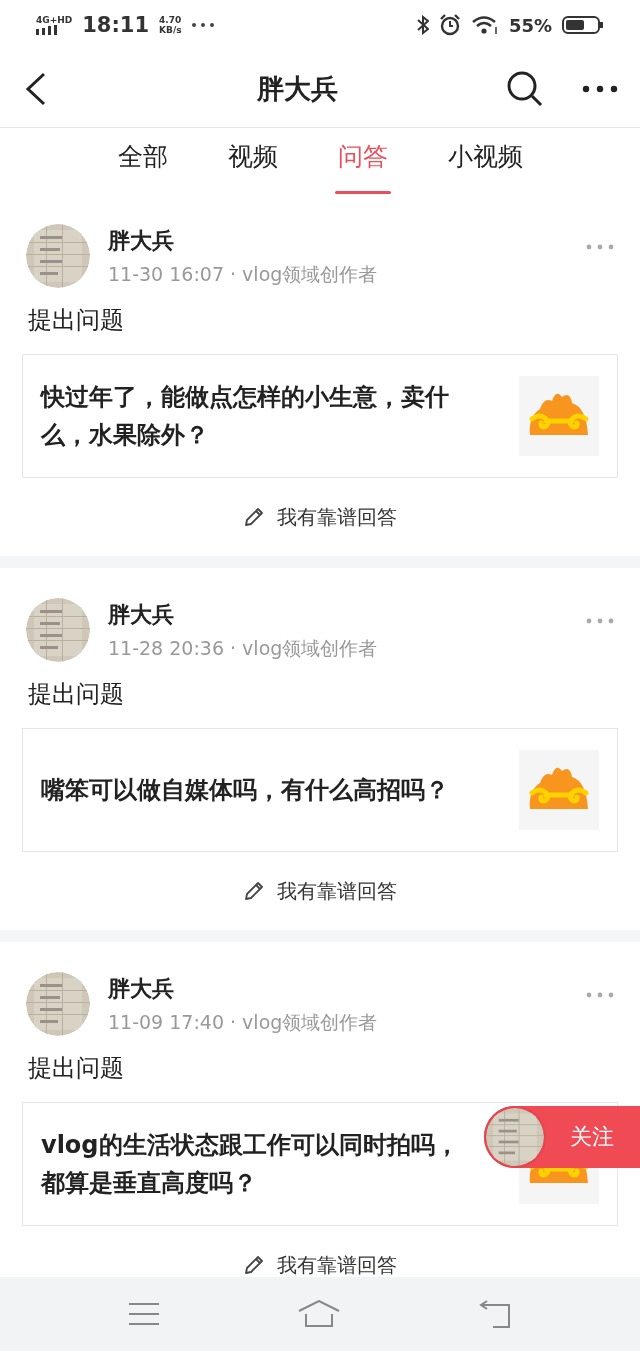 This screenshot has height=1351, width=640. Describe the element at coordinates (297, 88) in the screenshot. I see `page-title: 胖大兵` at that location.